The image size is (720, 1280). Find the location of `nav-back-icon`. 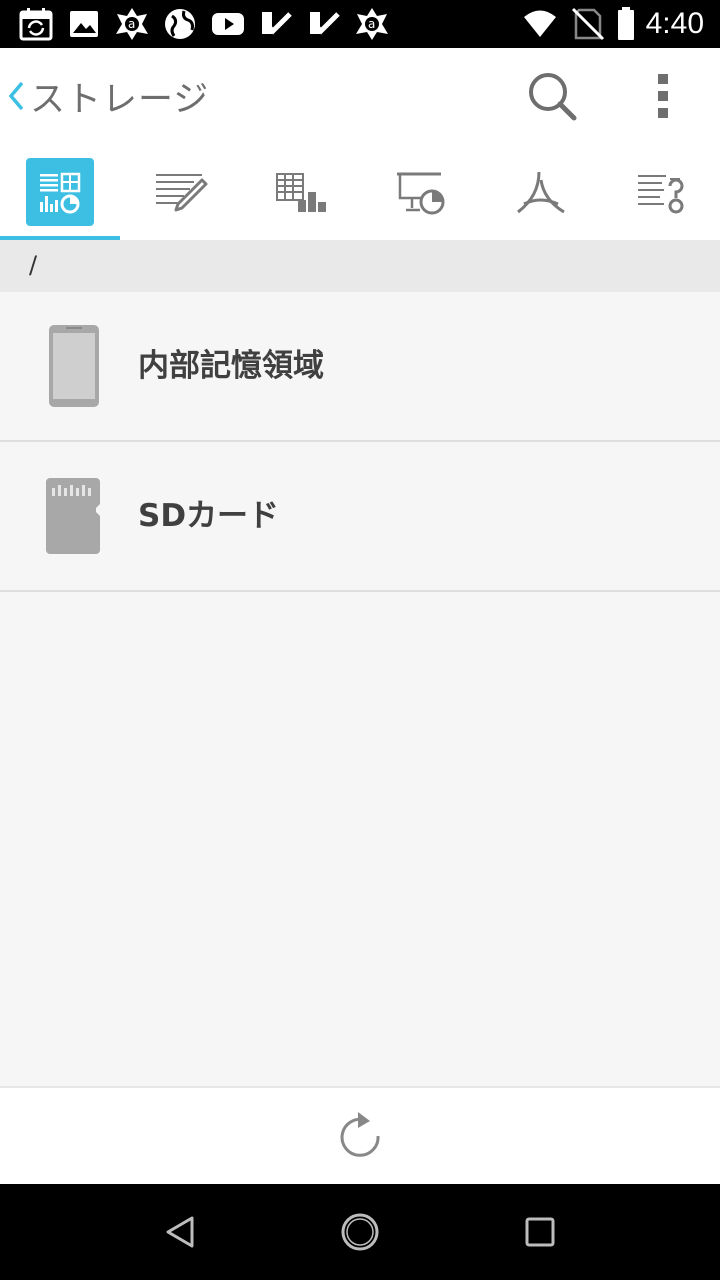

nav-back-icon is located at coordinates (180, 1232).